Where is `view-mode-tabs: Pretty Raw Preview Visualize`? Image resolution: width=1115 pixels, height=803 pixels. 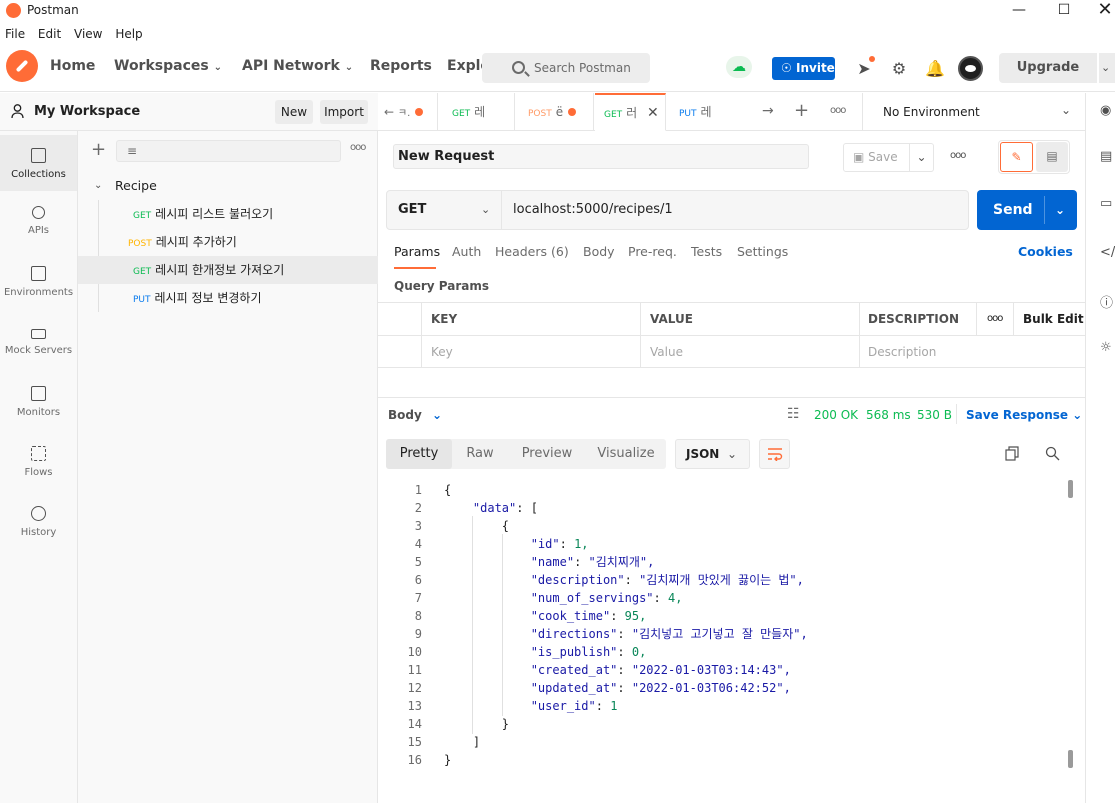
view-mode-tabs: Pretty Raw Preview Visualize is located at coordinates (526, 454).